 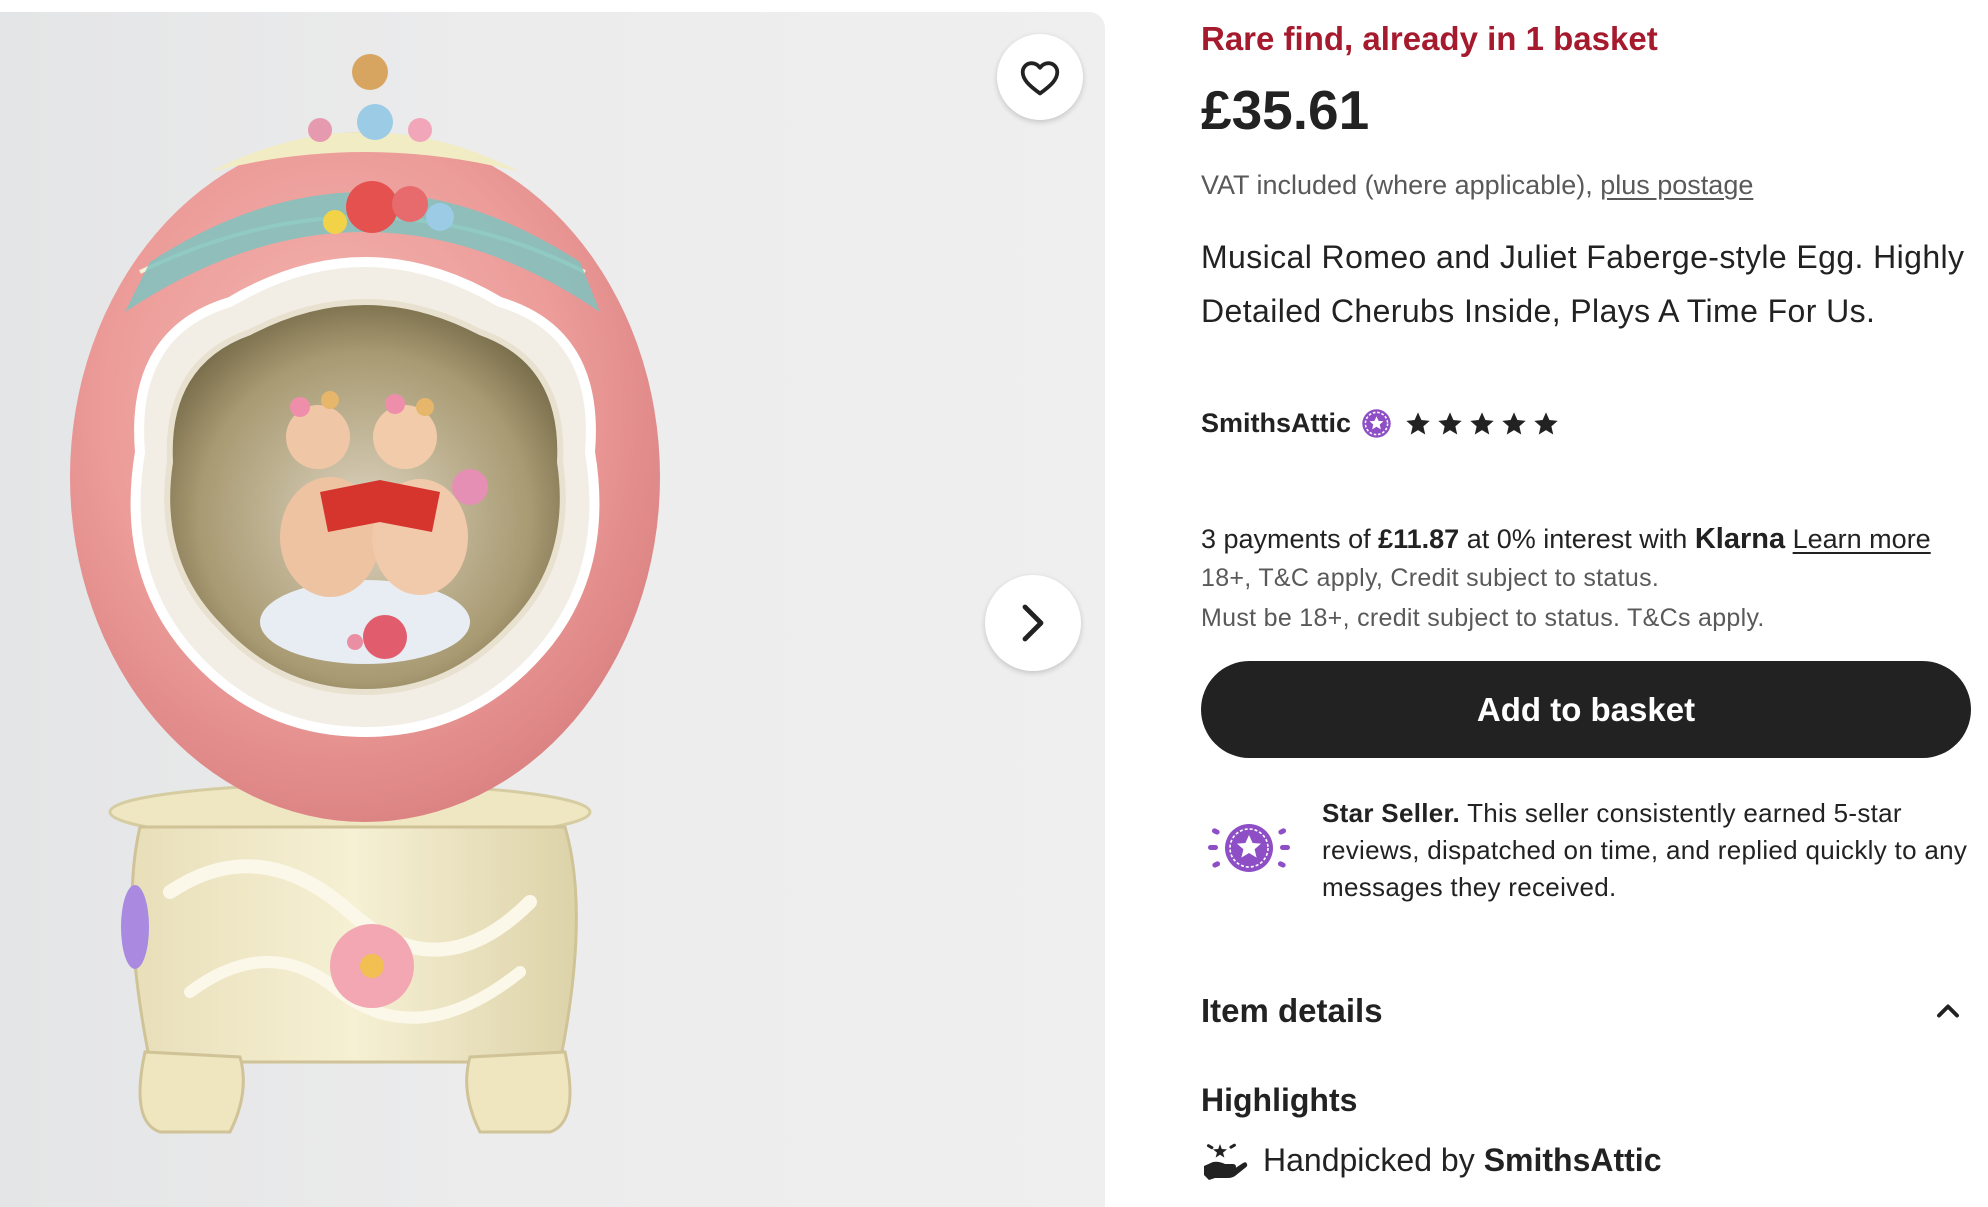 What do you see at coordinates (1285, 110) in the screenshot?
I see `price: £35.61` at bounding box center [1285, 110].